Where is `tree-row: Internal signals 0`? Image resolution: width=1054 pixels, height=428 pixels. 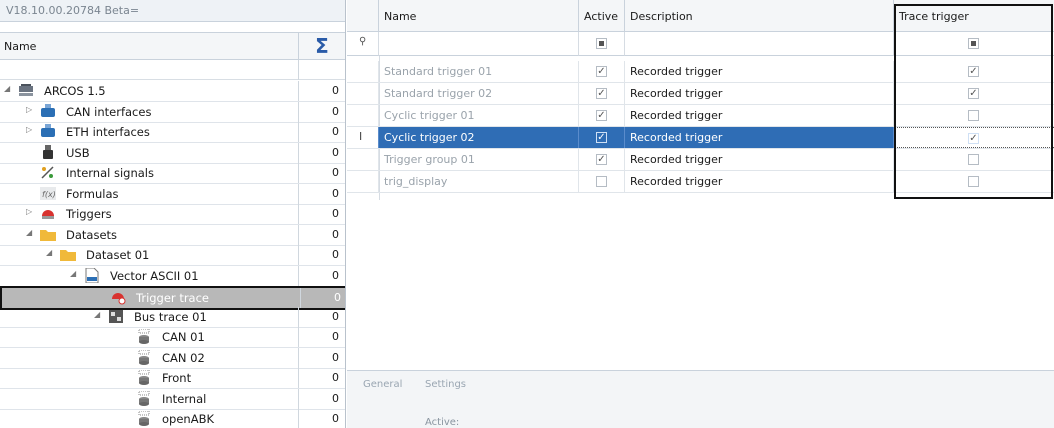
tree-row: Internal signals 0 is located at coordinates (172, 173).